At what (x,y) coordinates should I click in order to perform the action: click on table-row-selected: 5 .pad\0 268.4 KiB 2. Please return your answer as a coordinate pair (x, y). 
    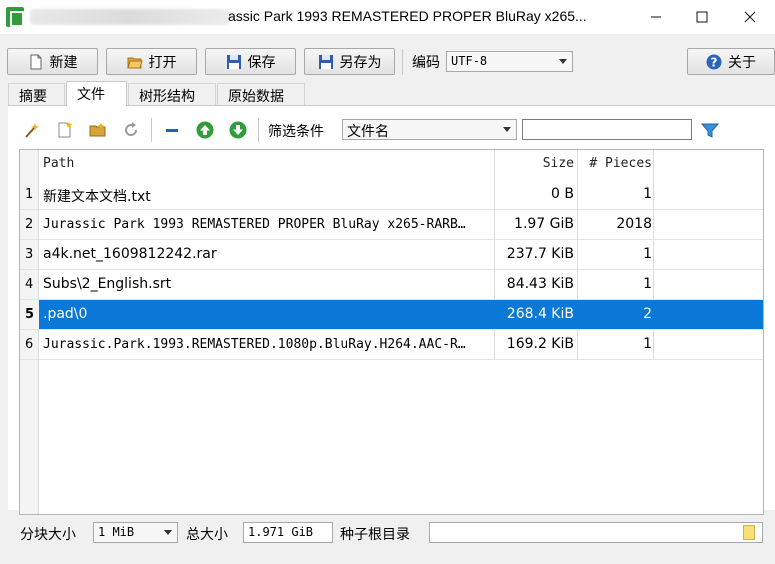
    Looking at the image, I should click on (391, 315).